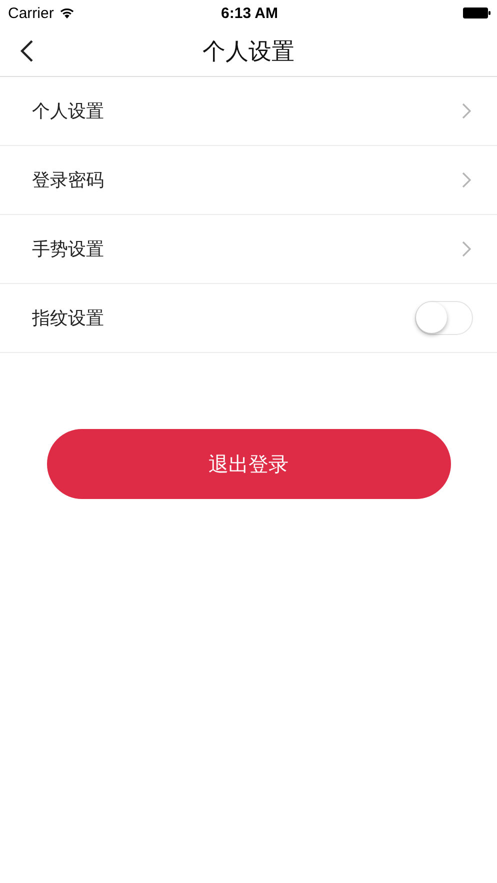 The image size is (497, 883). I want to click on wifi-icon, so click(66, 13).